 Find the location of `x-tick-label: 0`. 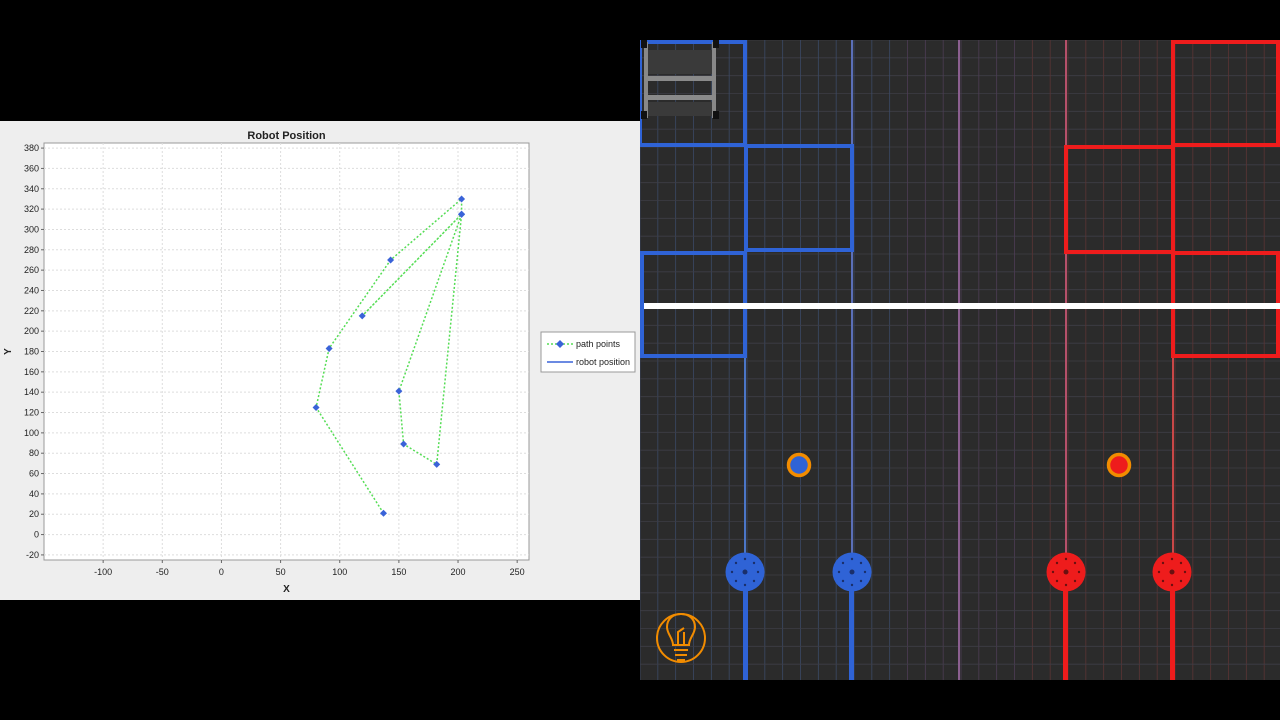

x-tick-label: 0 is located at coordinates (221, 572).